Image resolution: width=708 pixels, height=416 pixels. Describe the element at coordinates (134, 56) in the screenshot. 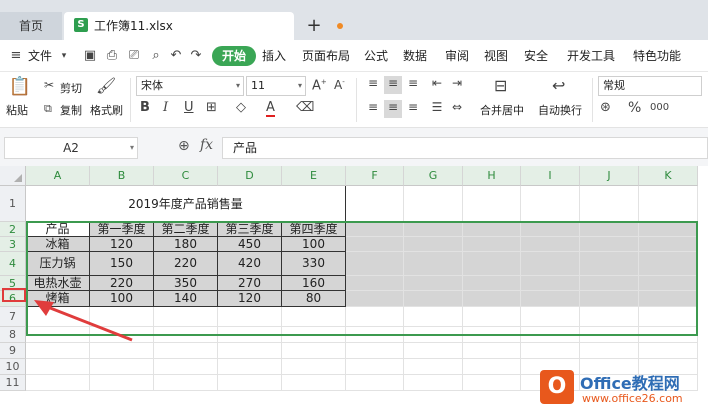

I see `print-icon: ⎚` at that location.